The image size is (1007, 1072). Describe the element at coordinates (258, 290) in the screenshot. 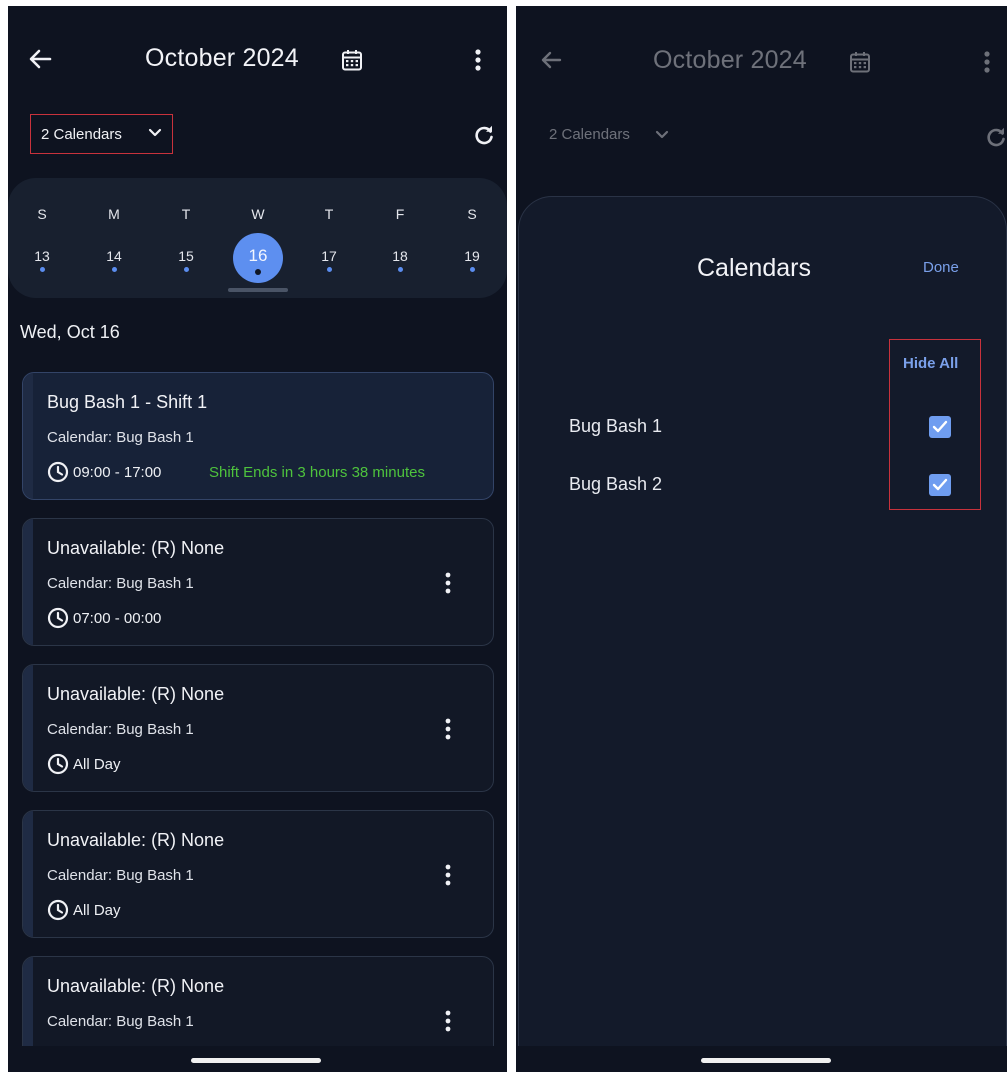

I see `week-strip-drag-handle` at that location.